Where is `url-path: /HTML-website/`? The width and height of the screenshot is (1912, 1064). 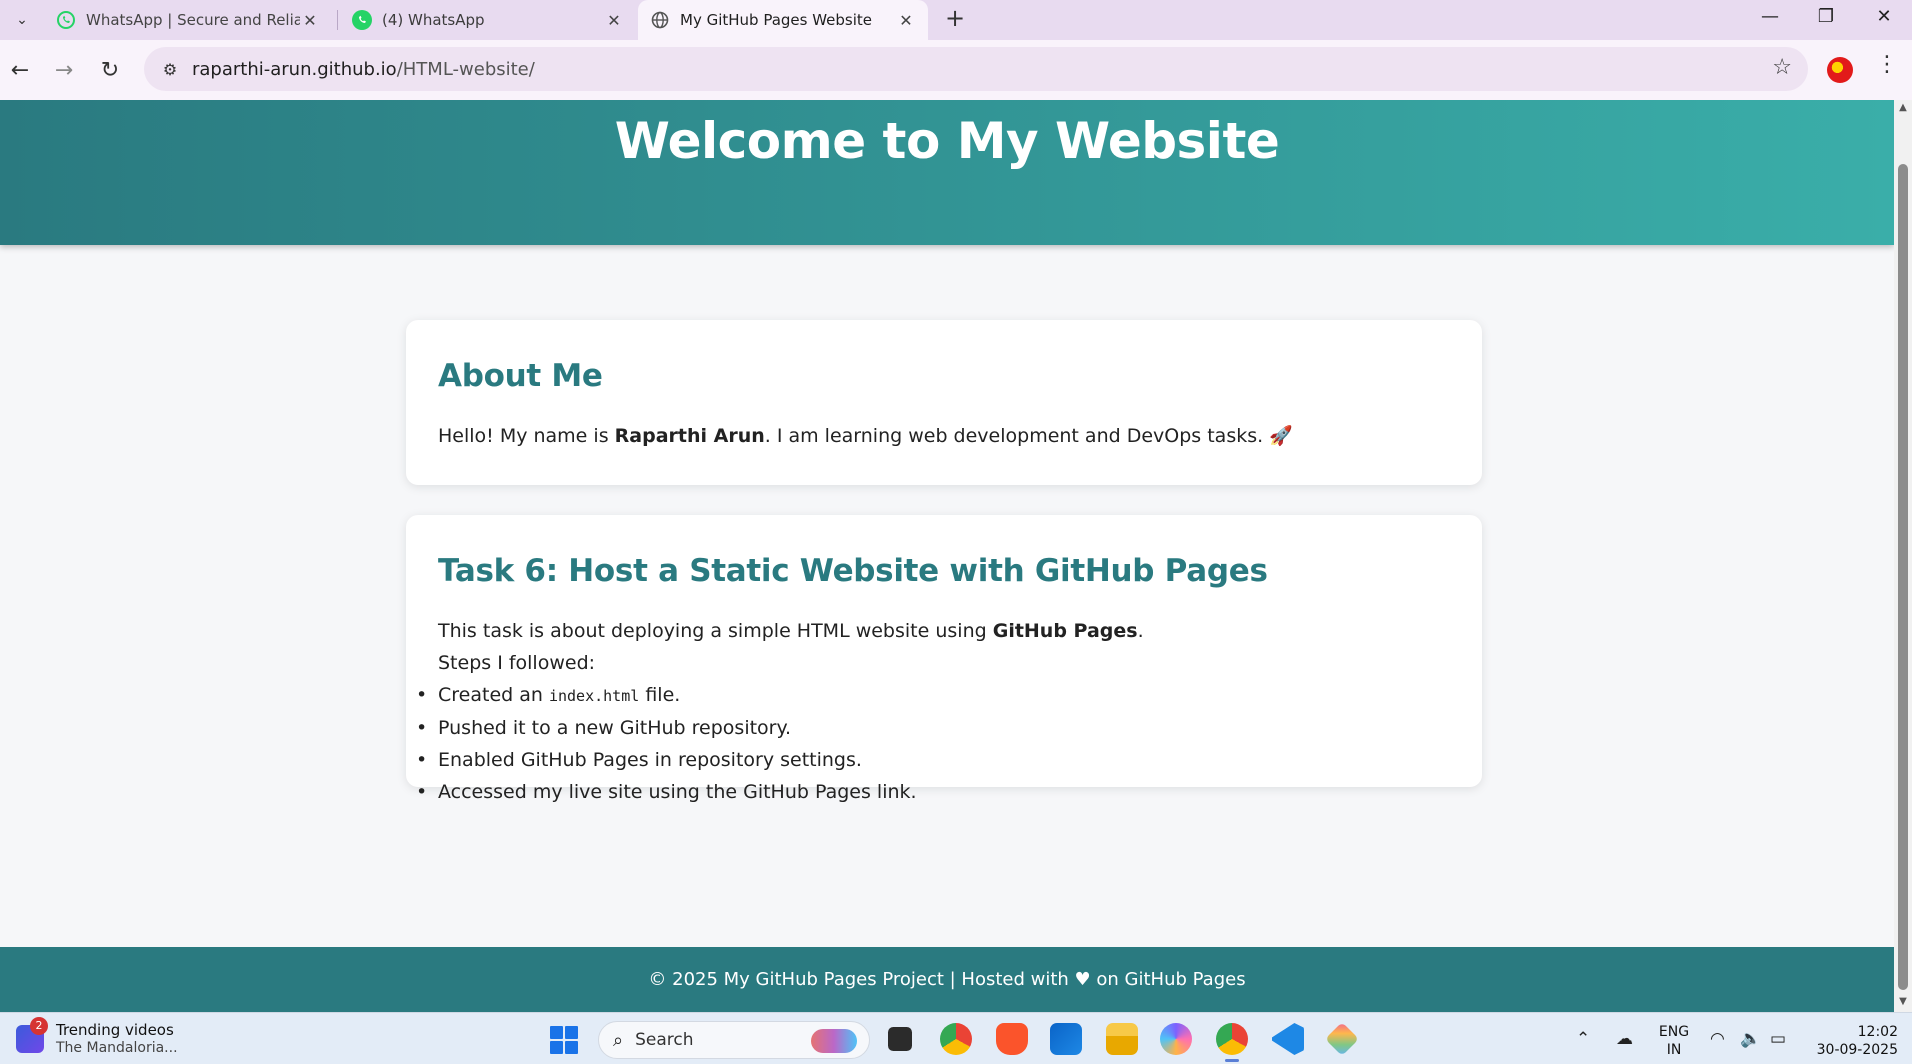 url-path: /HTML-website/ is located at coordinates (465, 69).